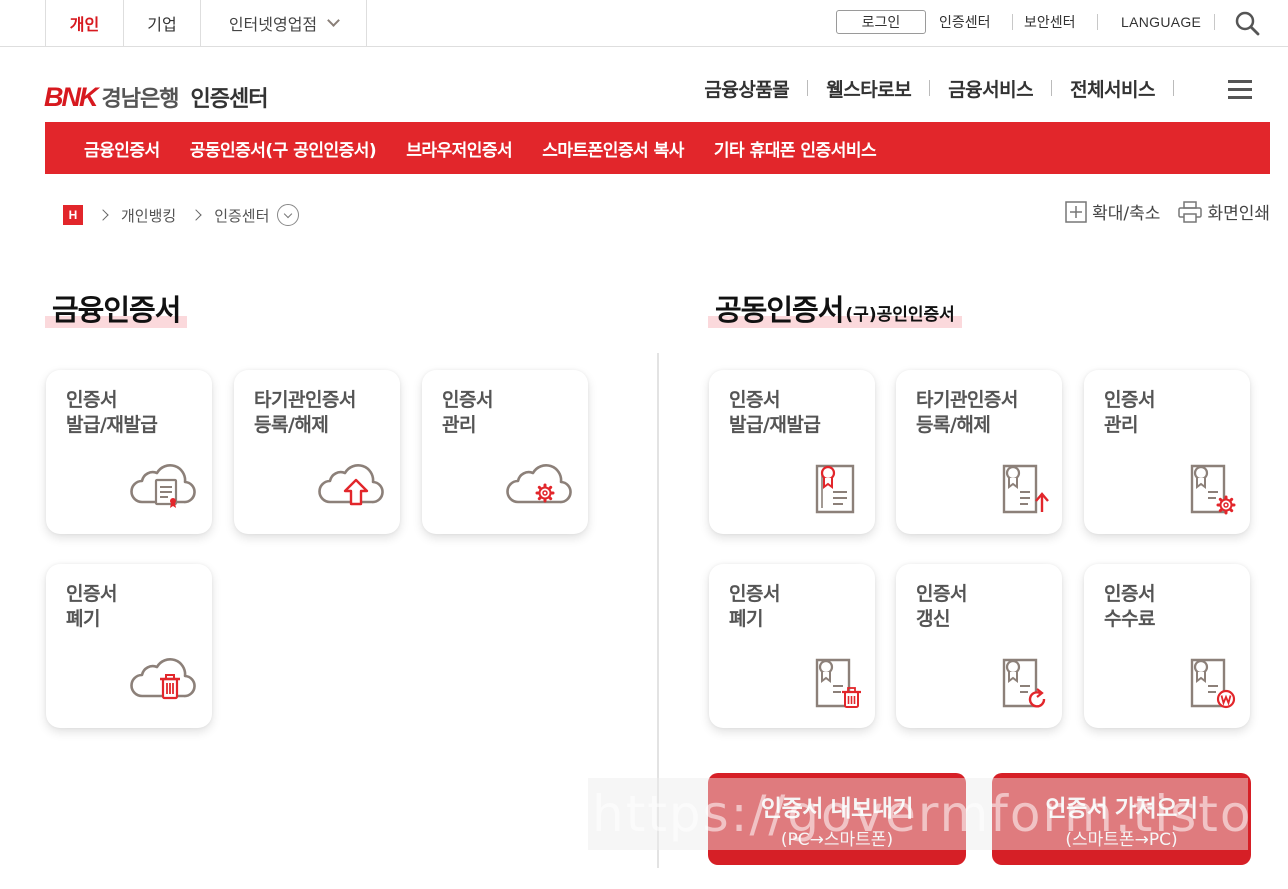  I want to click on card-joint-manage: 인증서 관리, so click(1167, 452).